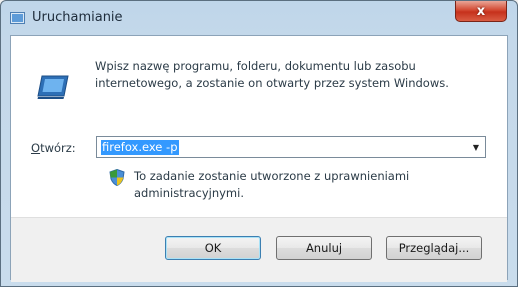 The image size is (518, 287). Describe the element at coordinates (259, 17) in the screenshot. I see `title-bar: Uruchamianie x` at that location.